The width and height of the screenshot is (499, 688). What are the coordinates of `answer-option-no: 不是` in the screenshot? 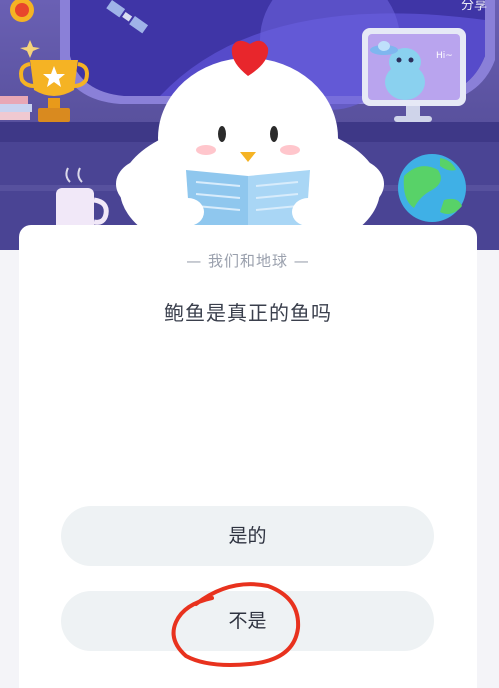 It's located at (247, 621).